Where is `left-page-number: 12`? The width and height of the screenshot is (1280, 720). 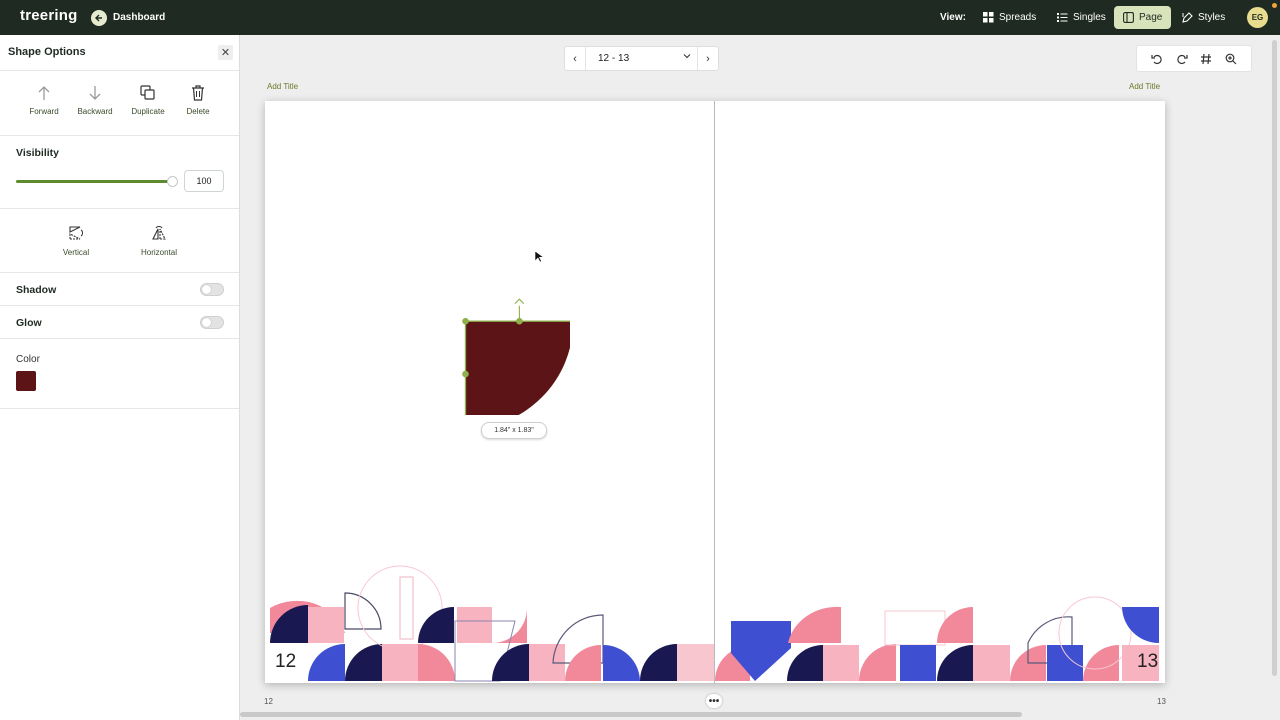 left-page-number: 12 is located at coordinates (286, 661).